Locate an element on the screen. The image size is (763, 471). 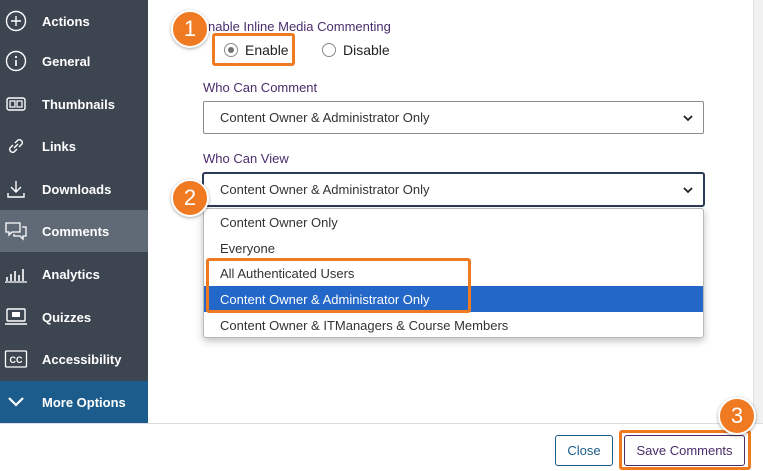
sidebar-item-links: Links is located at coordinates (74, 146).